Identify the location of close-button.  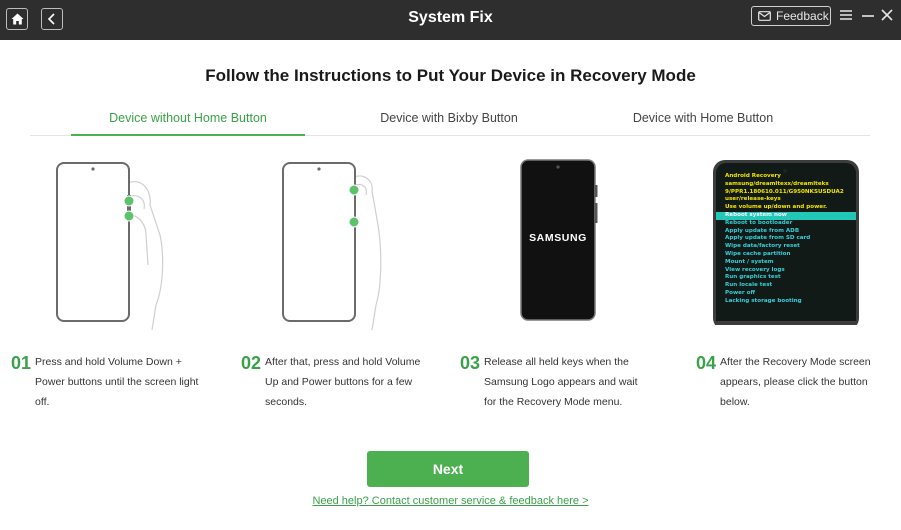
(887, 15).